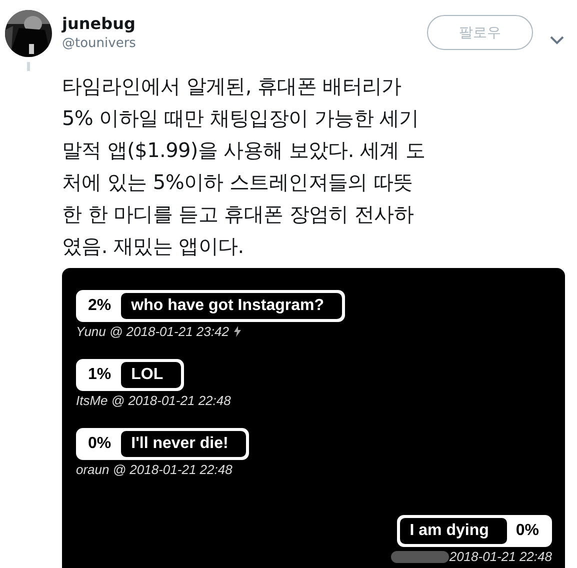  I want to click on message-meta: Yunu @ 2018-01-21 23:42, so click(152, 331).